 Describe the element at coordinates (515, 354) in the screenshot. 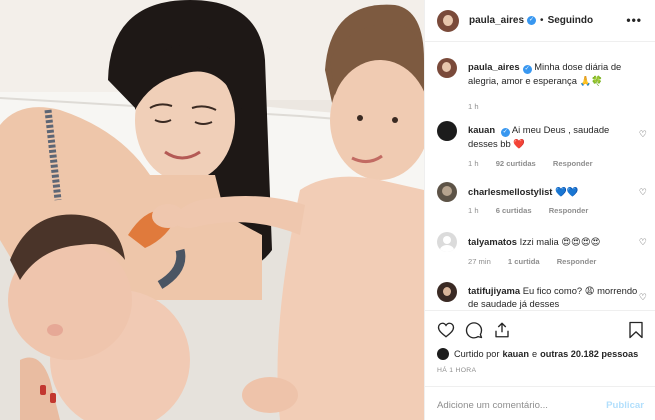

I see `liker-username: kauan` at that location.